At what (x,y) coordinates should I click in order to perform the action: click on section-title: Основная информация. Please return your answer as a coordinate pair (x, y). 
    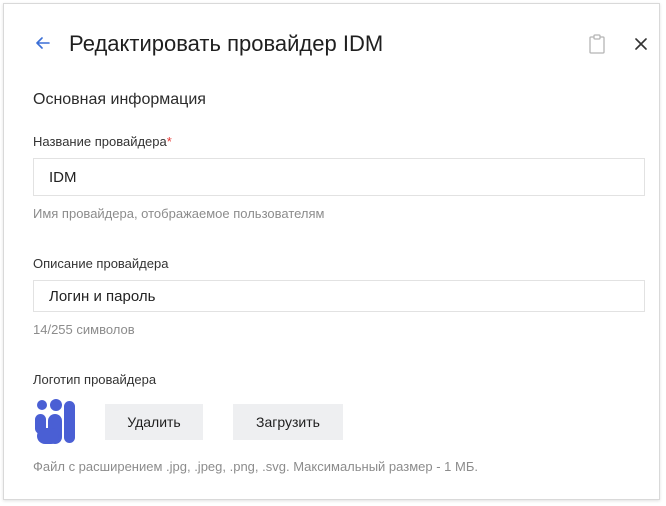
    Looking at the image, I should click on (119, 99).